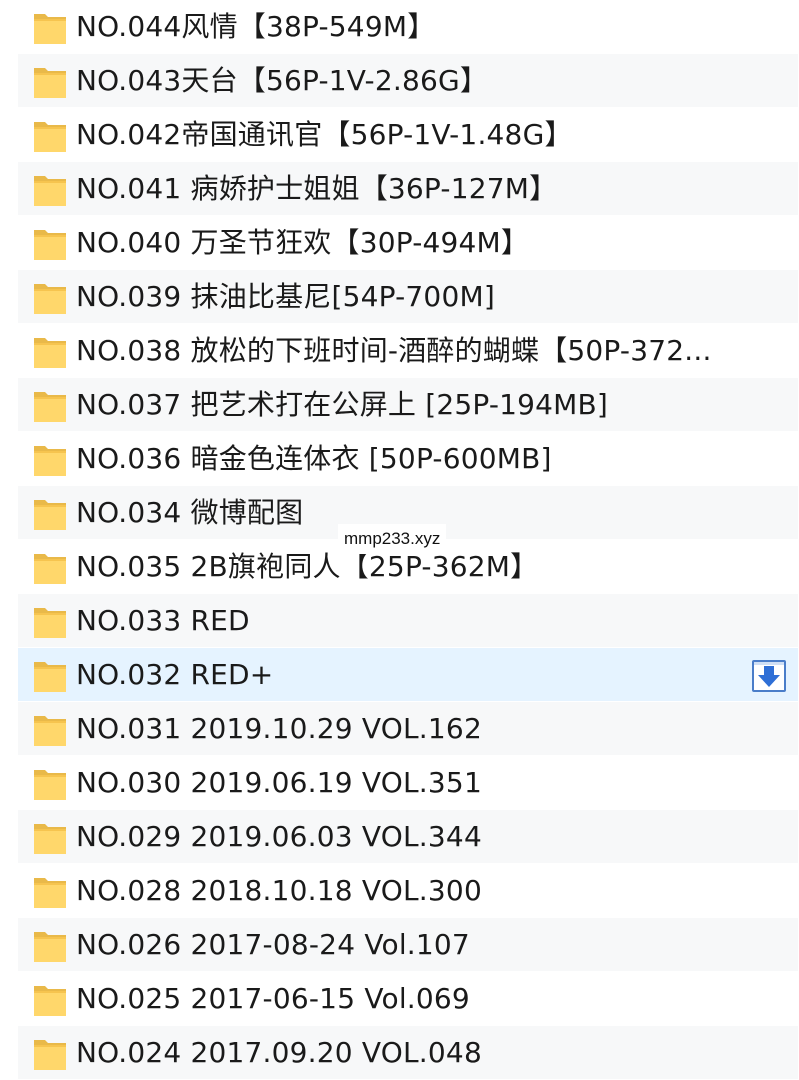 The image size is (799, 1080). I want to click on folder-row: NO.041 病娇护士姐姐【36P-127M】, so click(408, 189).